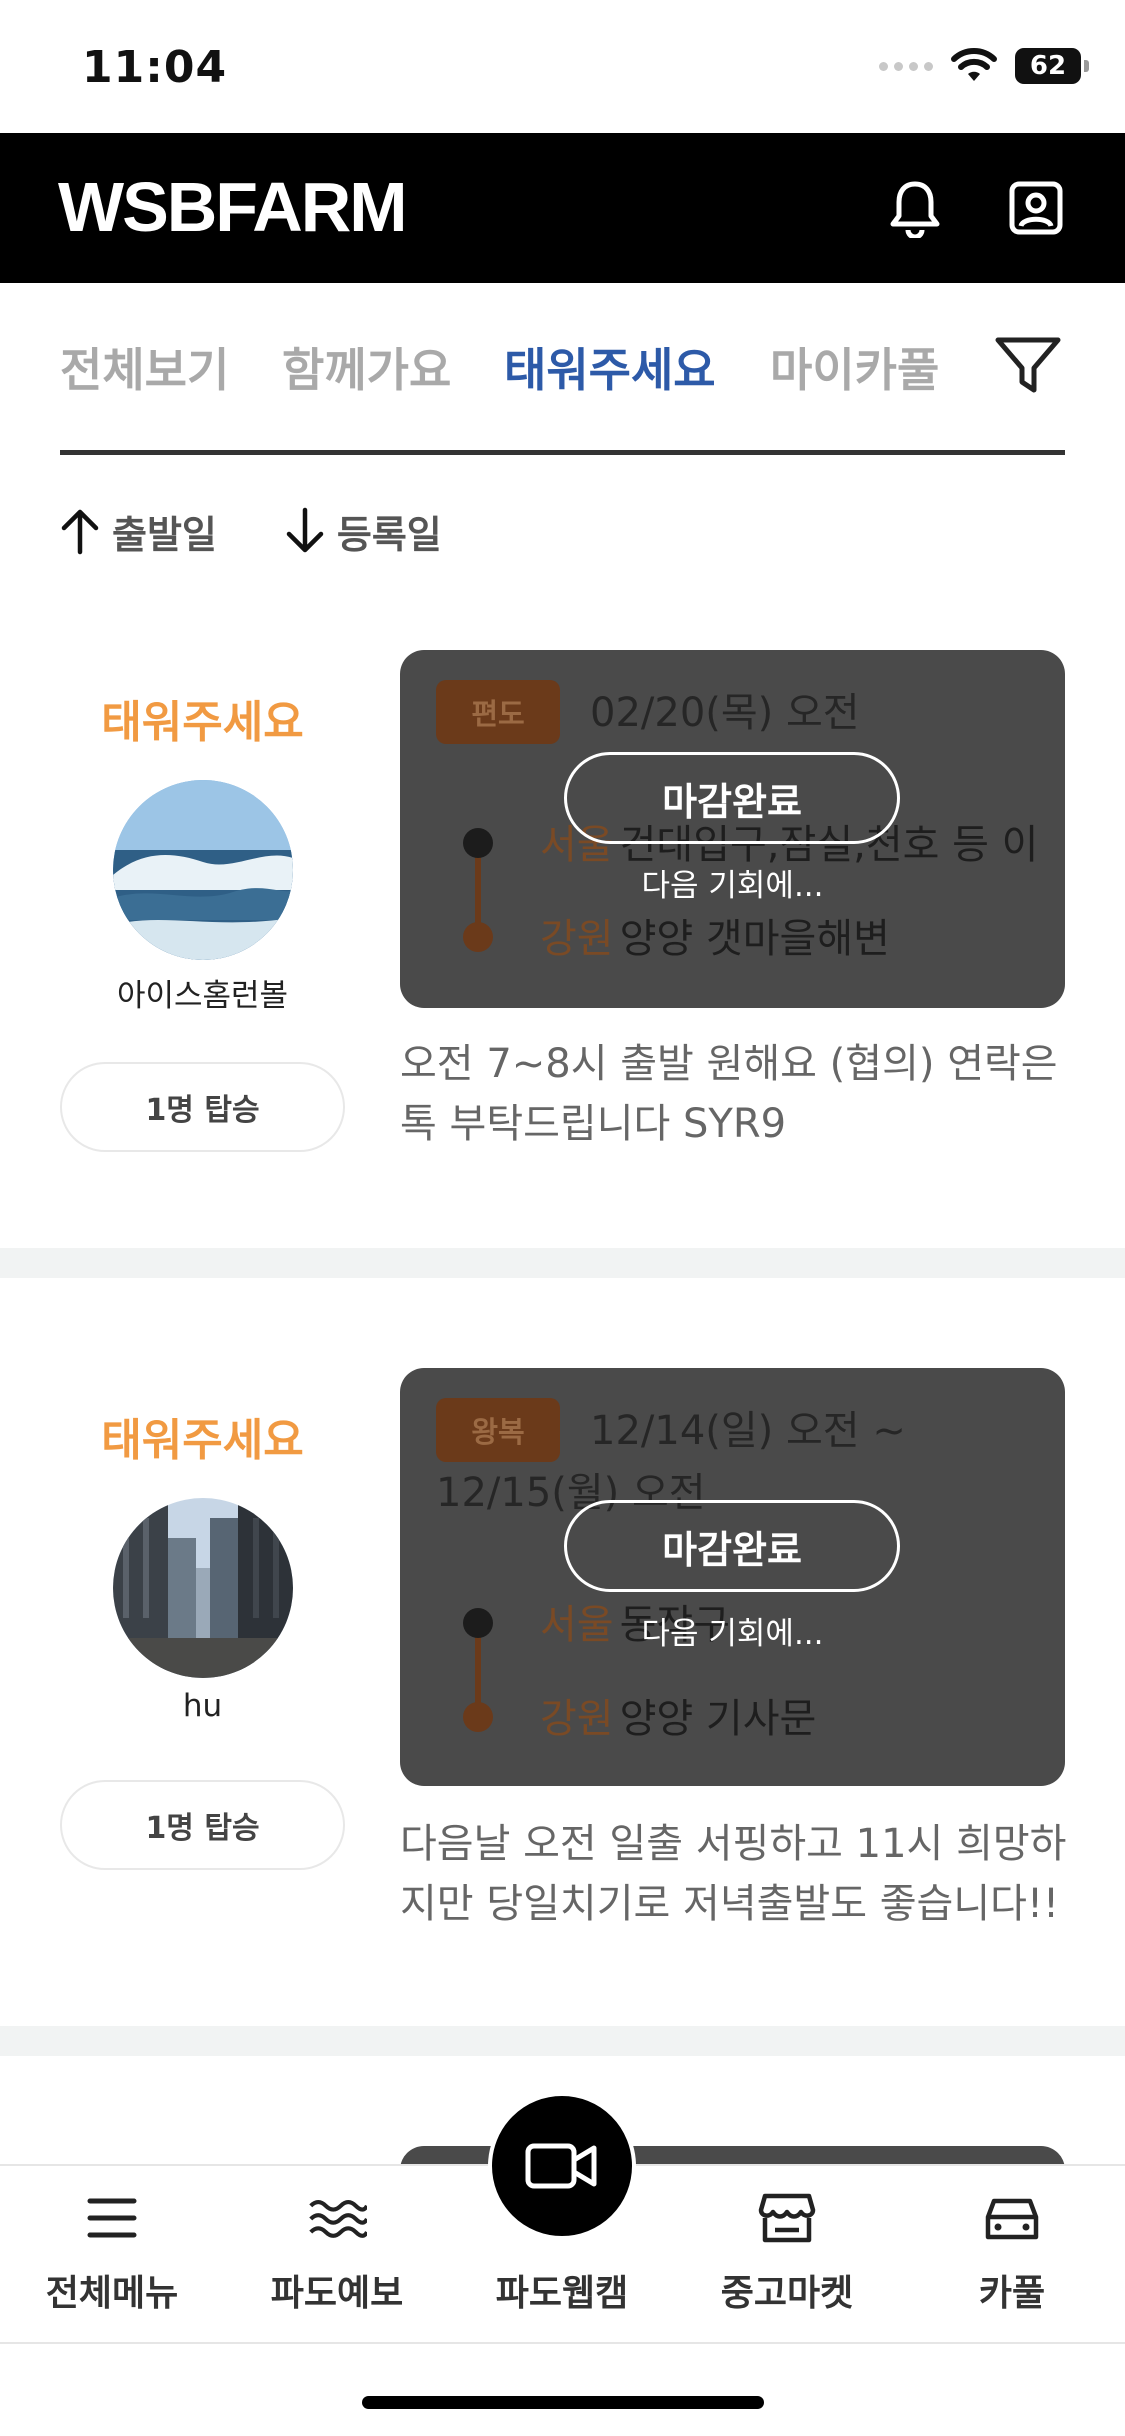  I want to click on notification-bell-icon, so click(915, 208).